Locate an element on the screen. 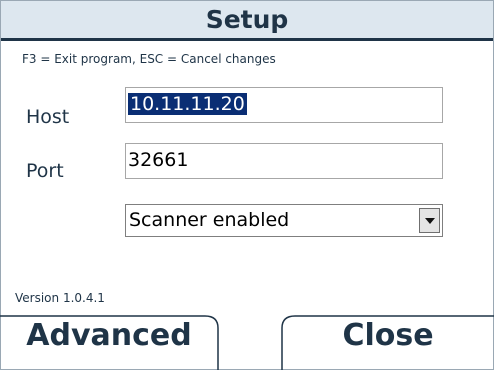 This screenshot has width=494, height=370. keyboard-hint: F3 = Exit program, ESC = Cancel changes is located at coordinates (149, 59).